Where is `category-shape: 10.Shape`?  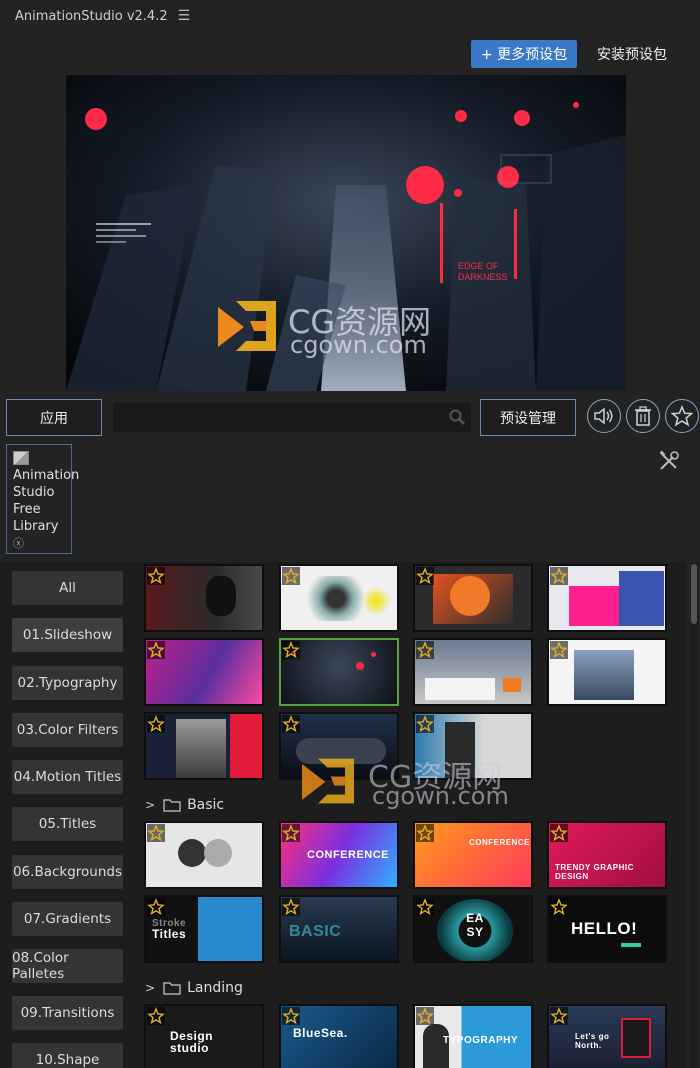
category-shape: 10.Shape is located at coordinates (67, 1055).